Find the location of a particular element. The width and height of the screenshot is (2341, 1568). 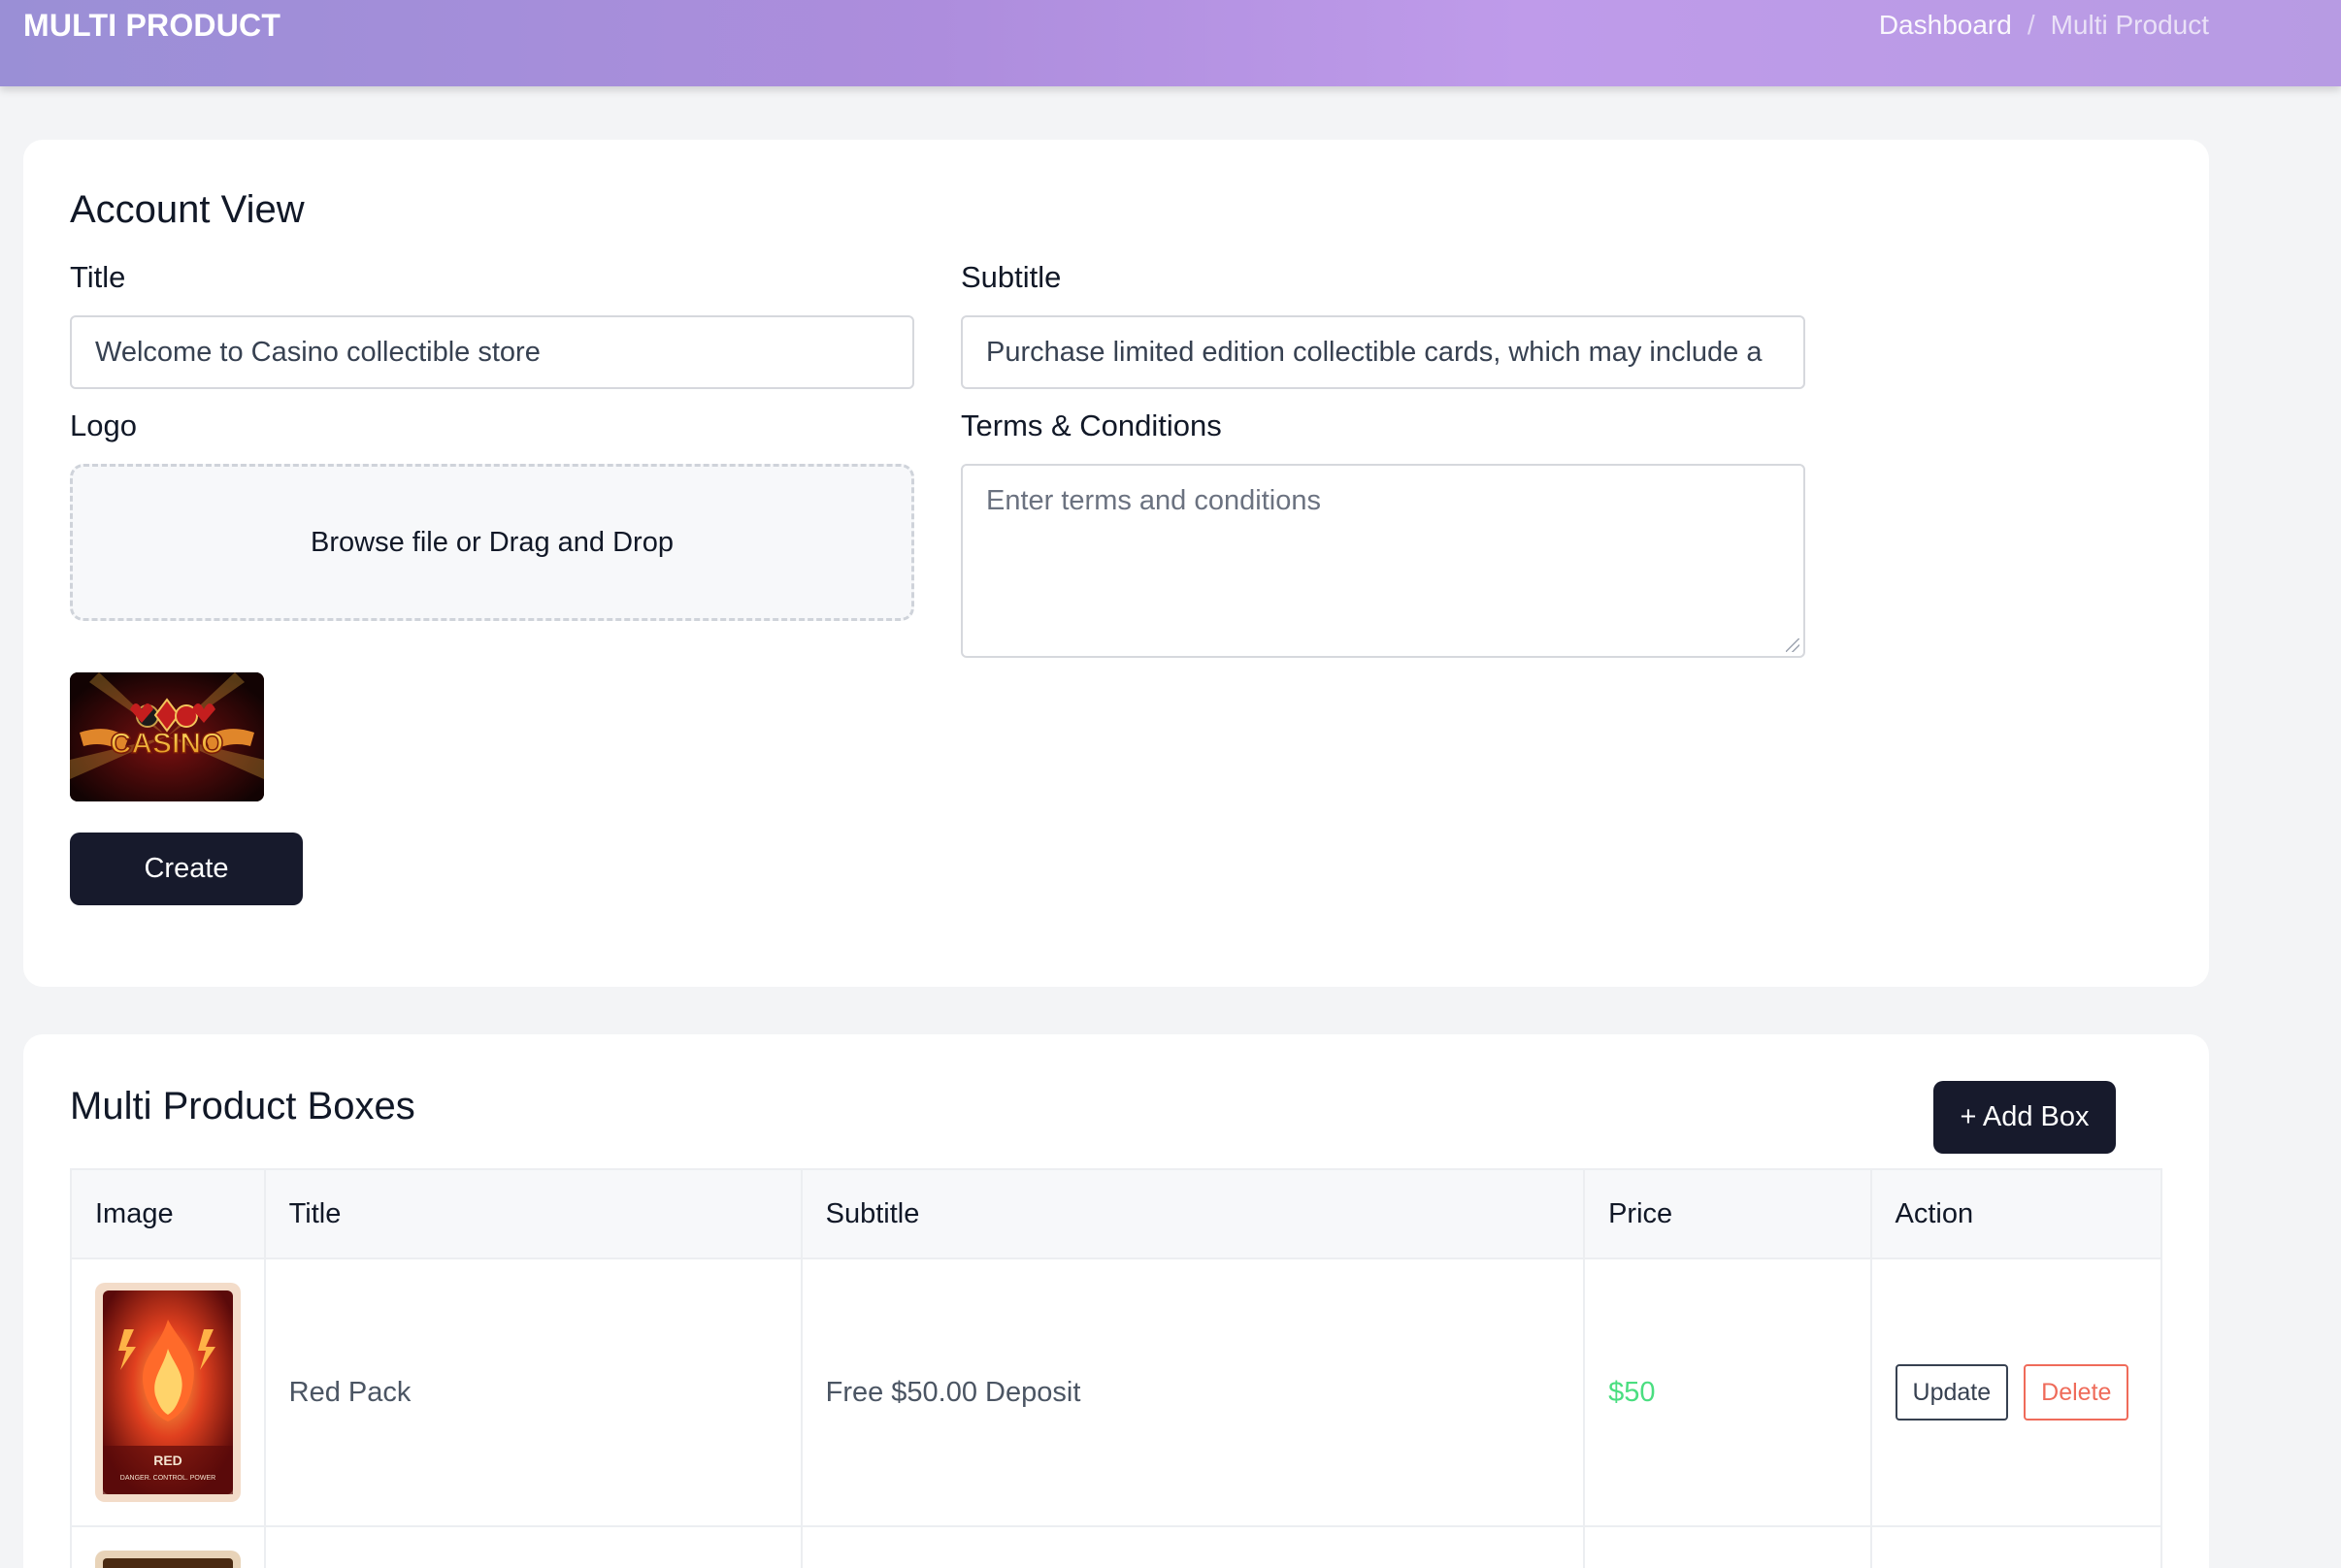

top-bar: MULTI PRODUCT Dashboard / Multi Product is located at coordinates (1170, 43).